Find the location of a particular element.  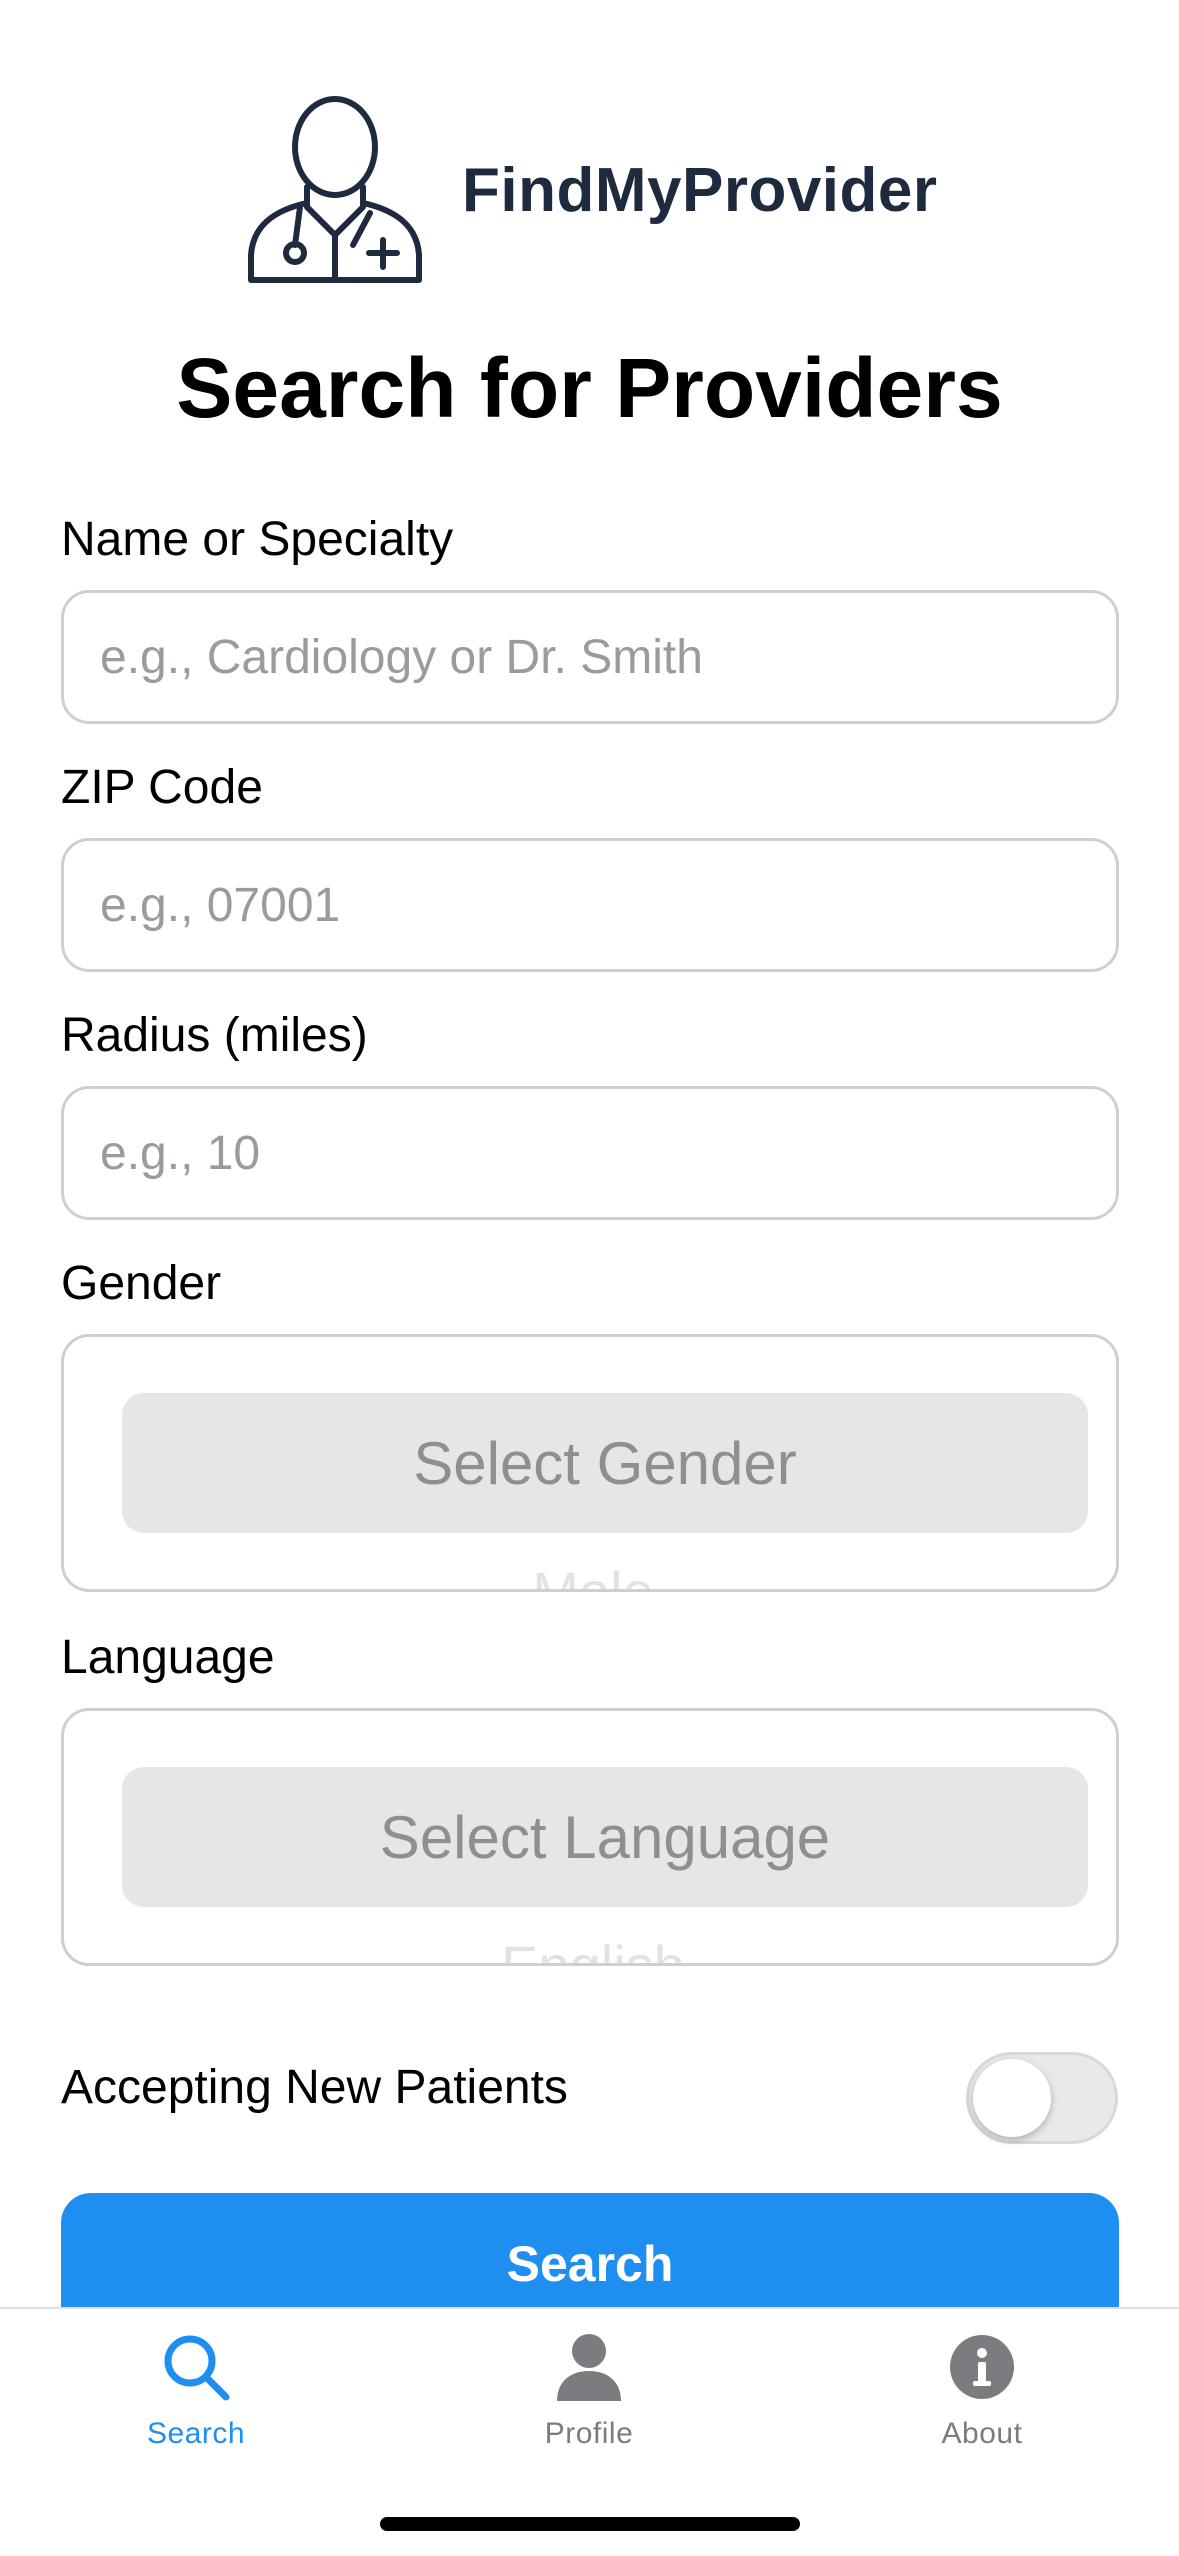

language-picker: Select Language English is located at coordinates (590, 1837).